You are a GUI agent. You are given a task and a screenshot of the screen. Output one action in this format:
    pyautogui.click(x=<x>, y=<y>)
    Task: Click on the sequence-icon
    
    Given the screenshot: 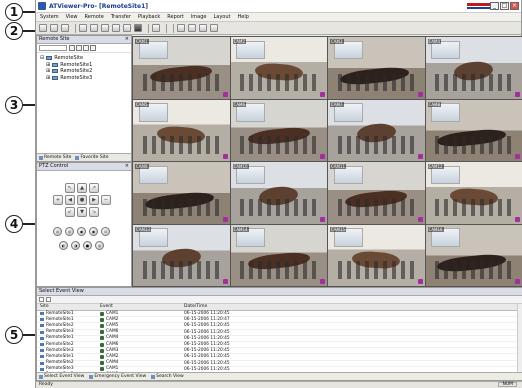 What is the action you would take?
    pyautogui.click(x=181, y=28)
    